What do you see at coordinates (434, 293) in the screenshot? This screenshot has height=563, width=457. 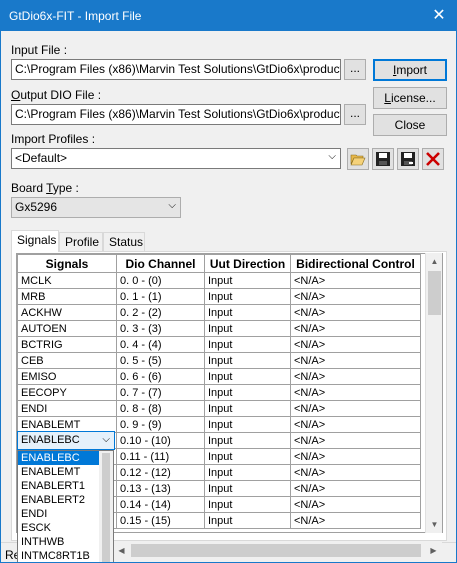 I see `grid-scroll-thumb` at bounding box center [434, 293].